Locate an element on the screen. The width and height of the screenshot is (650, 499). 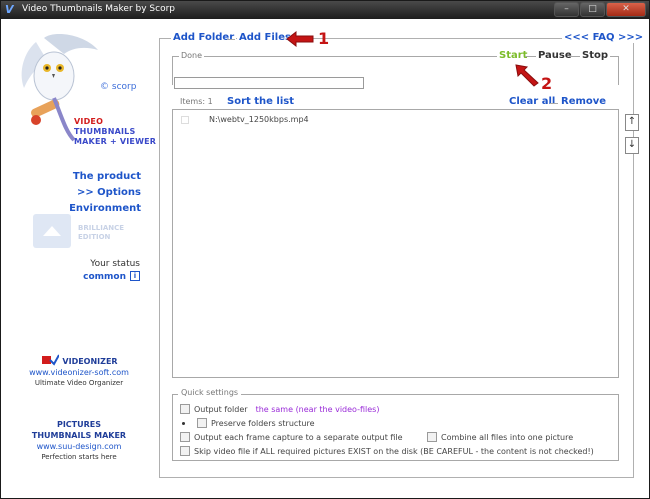
status-label: Your status is located at coordinates (115, 264).